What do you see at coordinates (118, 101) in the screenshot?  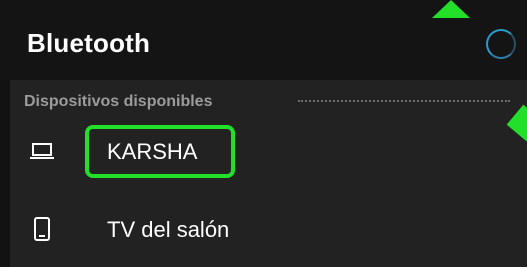 I see `section-heading: Dispositivos disponibles` at bounding box center [118, 101].